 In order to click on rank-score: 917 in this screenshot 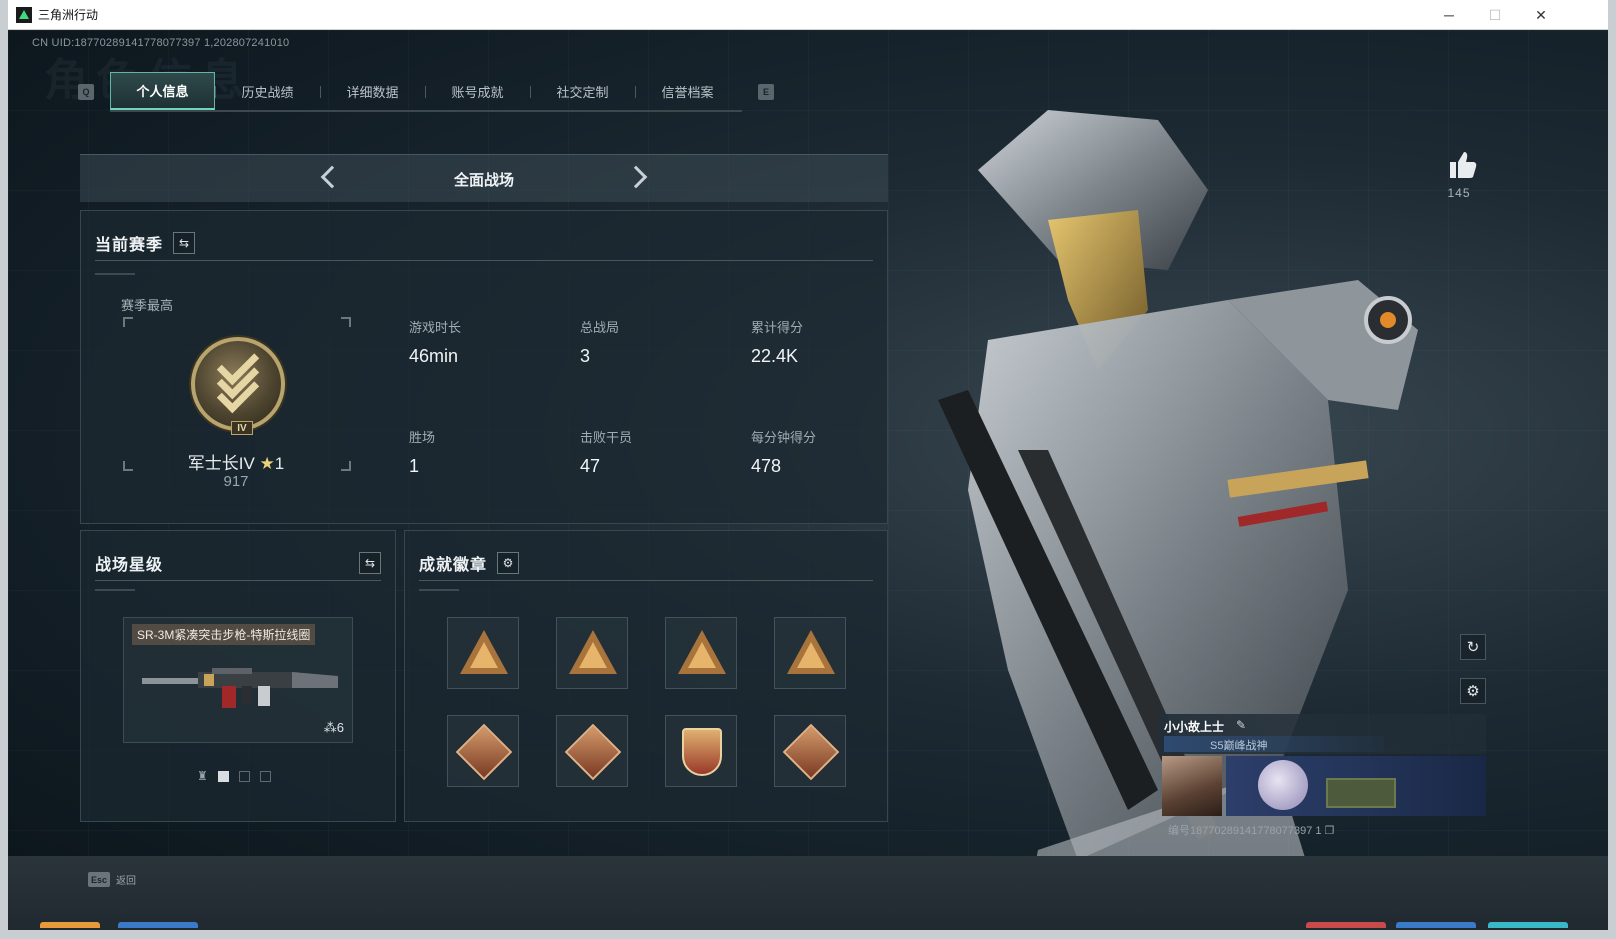, I will do `click(236, 481)`.